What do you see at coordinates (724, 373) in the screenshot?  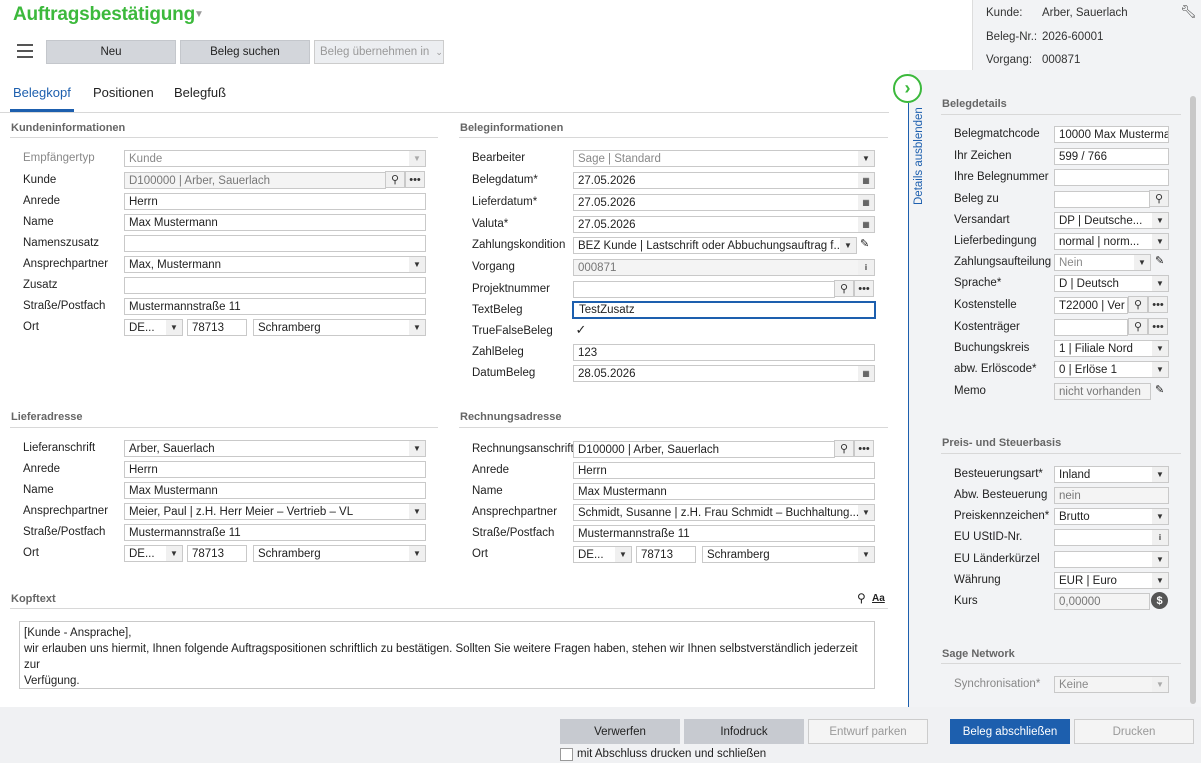 I see `datumbeleg-field: 28.05.2026 ▦` at bounding box center [724, 373].